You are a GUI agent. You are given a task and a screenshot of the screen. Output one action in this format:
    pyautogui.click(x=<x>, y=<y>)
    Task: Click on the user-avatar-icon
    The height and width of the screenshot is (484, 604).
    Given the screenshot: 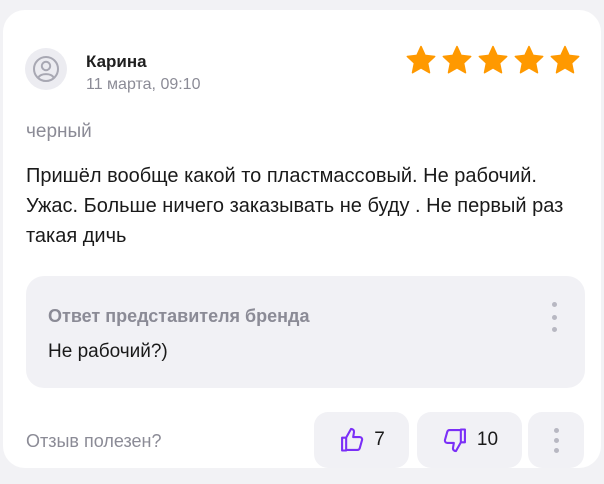 What is the action you would take?
    pyautogui.click(x=46, y=69)
    